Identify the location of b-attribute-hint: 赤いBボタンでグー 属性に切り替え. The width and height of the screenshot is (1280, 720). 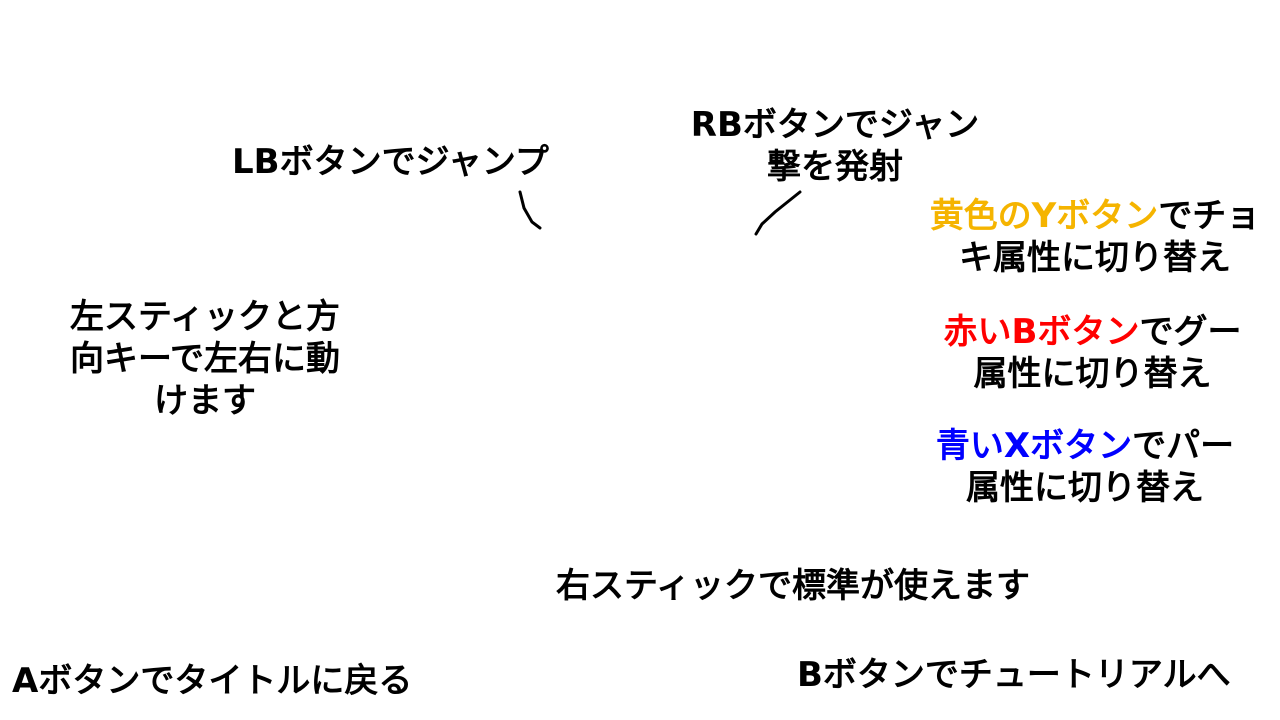
(1092, 353).